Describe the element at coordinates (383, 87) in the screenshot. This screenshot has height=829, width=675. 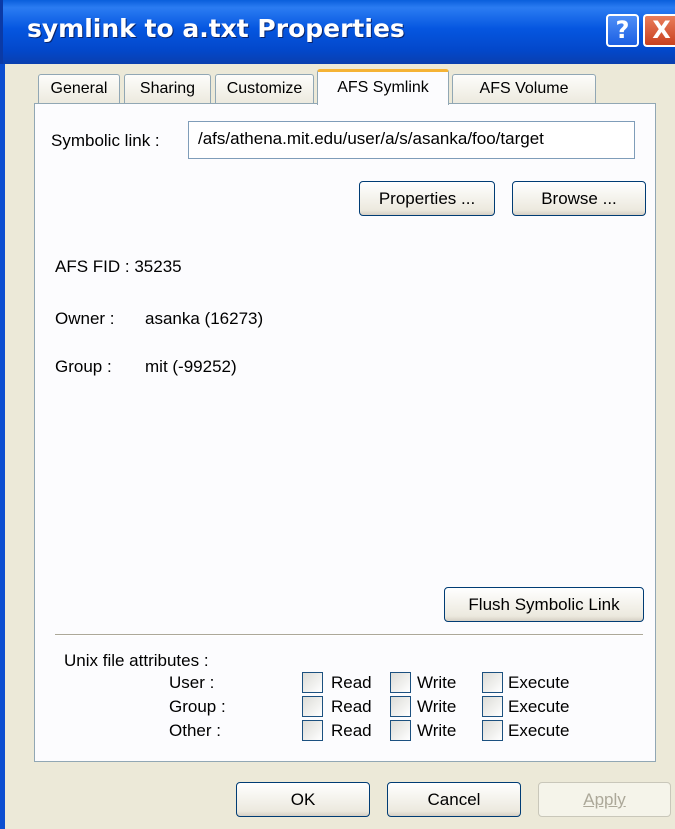
I see `tab-afs-symlink: AFS Symlink` at that location.